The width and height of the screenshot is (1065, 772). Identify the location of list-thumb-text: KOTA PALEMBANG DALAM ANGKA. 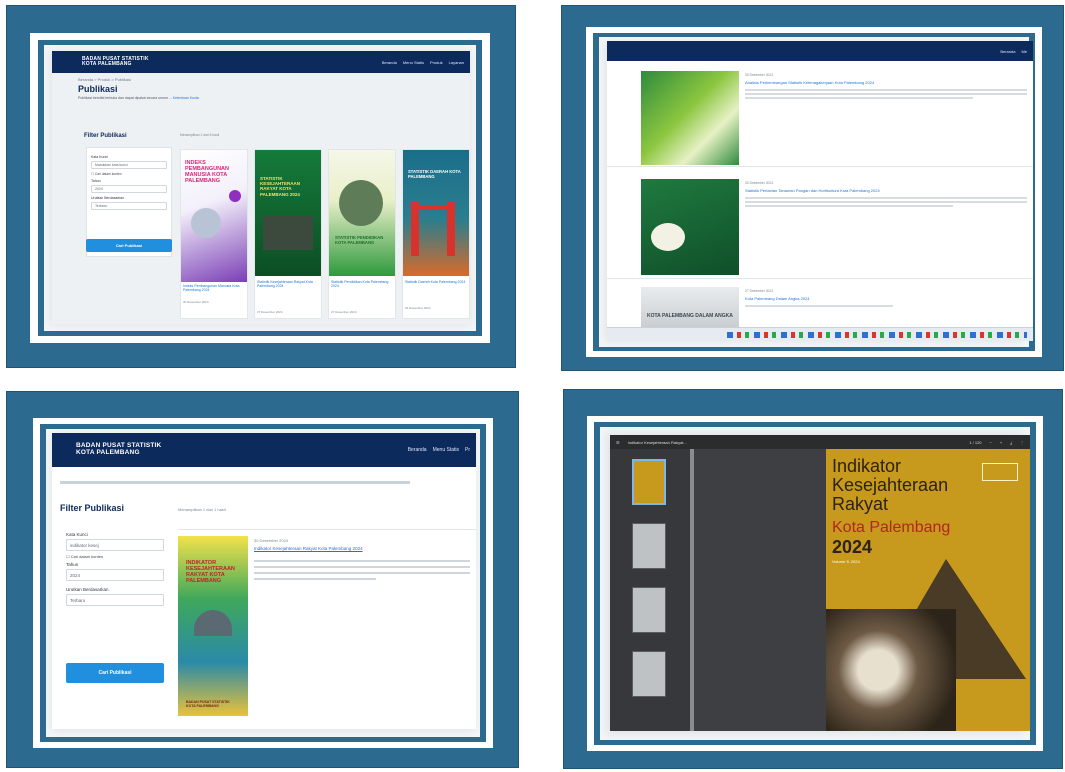
(690, 316).